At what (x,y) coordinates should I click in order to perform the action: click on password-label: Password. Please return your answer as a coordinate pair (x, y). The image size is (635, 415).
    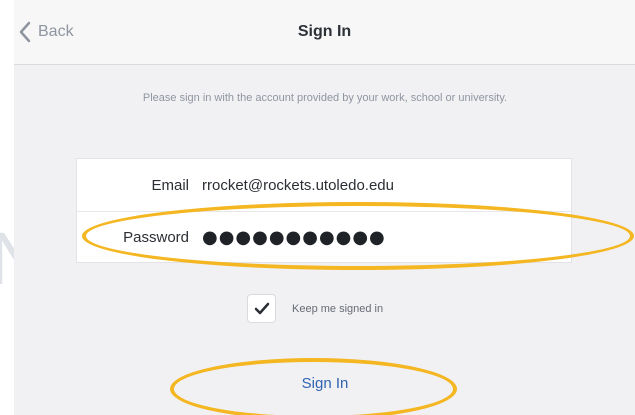
    Looking at the image, I should click on (156, 237).